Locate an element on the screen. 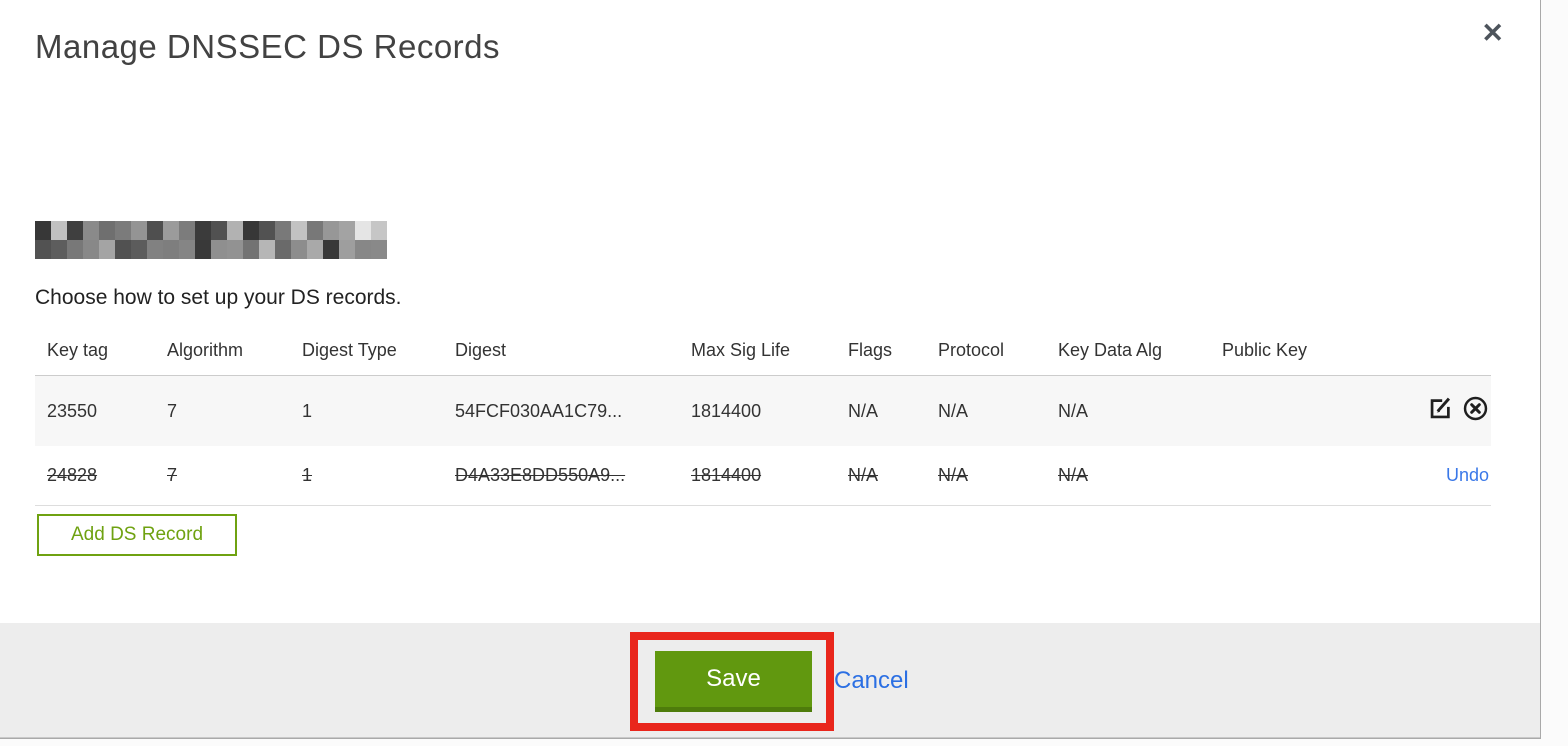  subtitle-text: Choose how to set up your DS records. is located at coordinates (218, 297).